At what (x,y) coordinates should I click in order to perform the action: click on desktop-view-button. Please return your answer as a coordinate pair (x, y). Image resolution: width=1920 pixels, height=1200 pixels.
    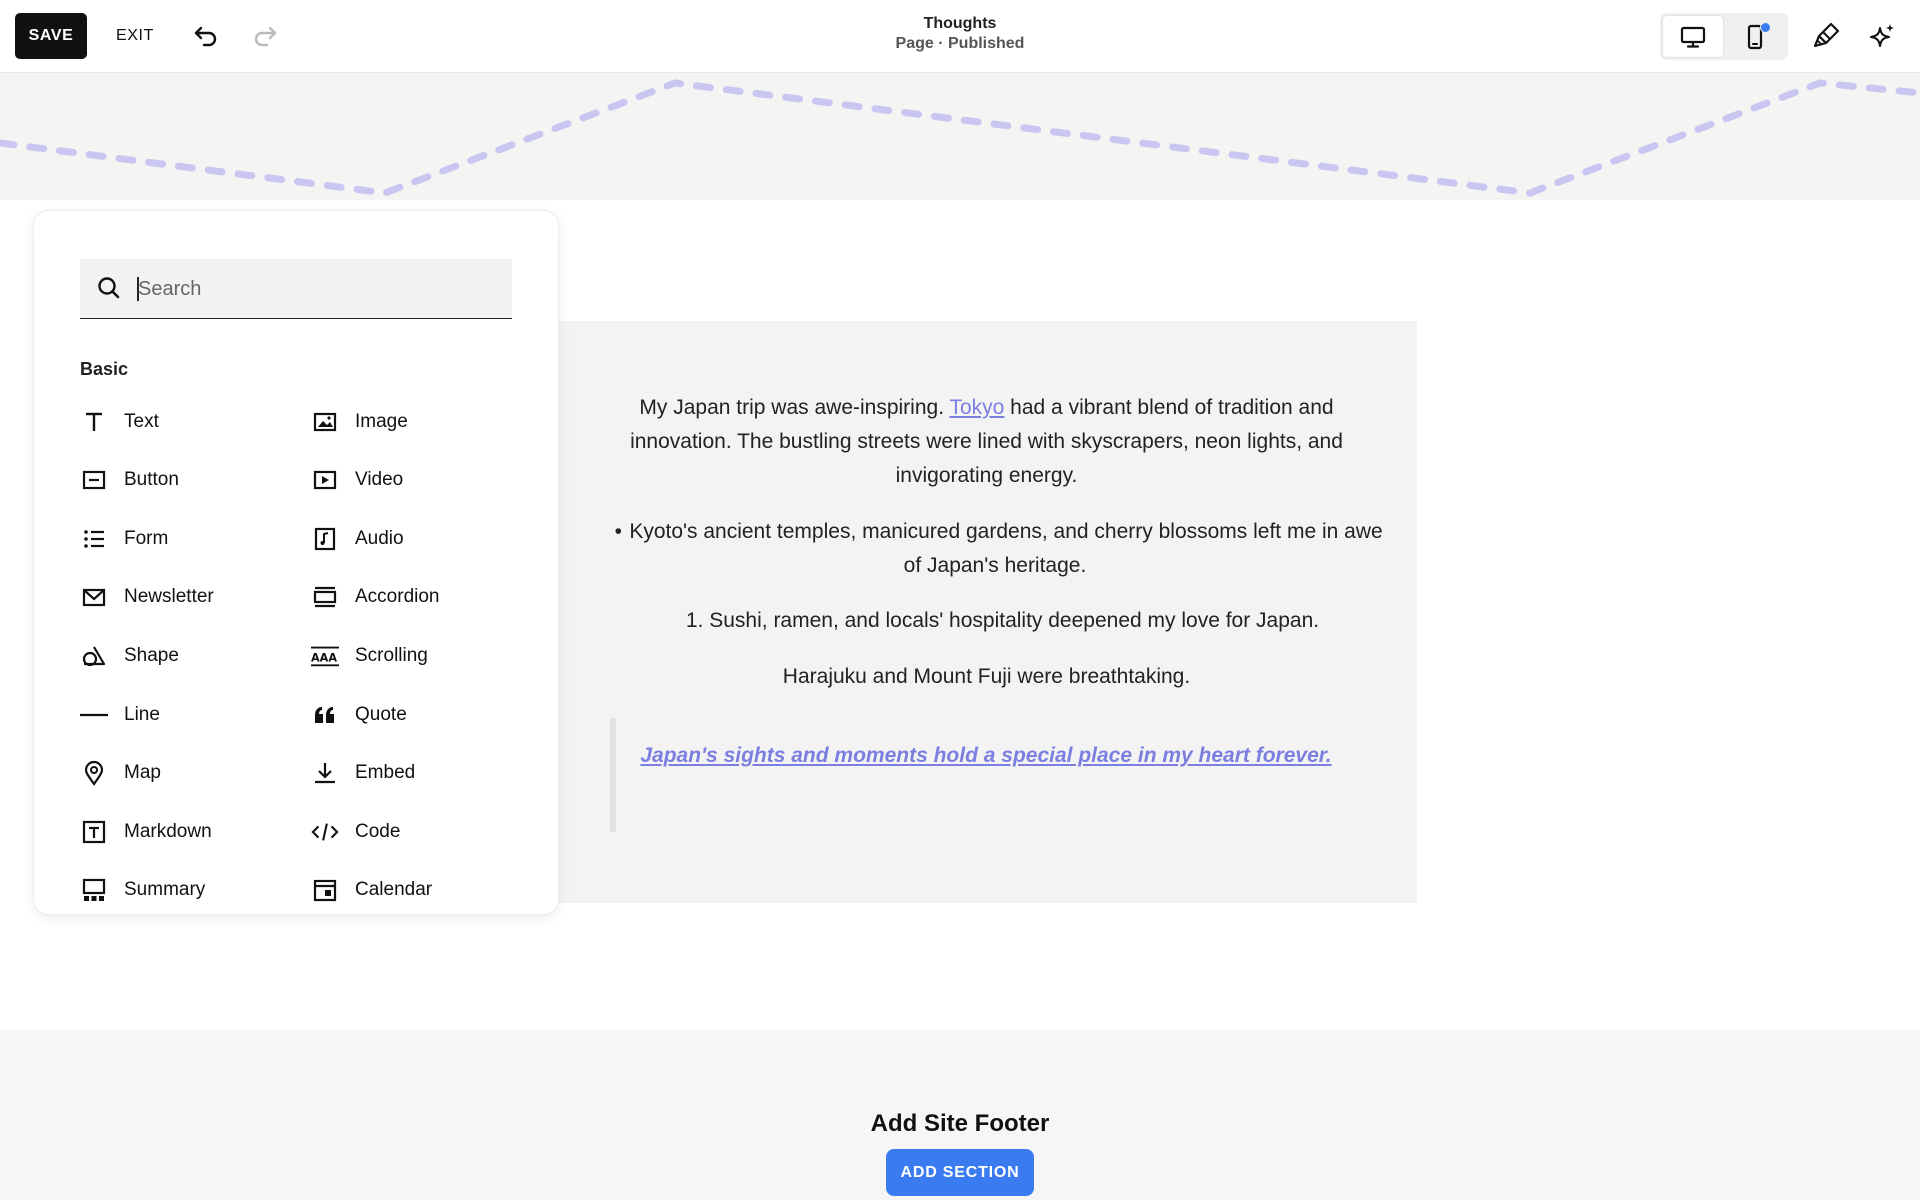
    Looking at the image, I should click on (1693, 36).